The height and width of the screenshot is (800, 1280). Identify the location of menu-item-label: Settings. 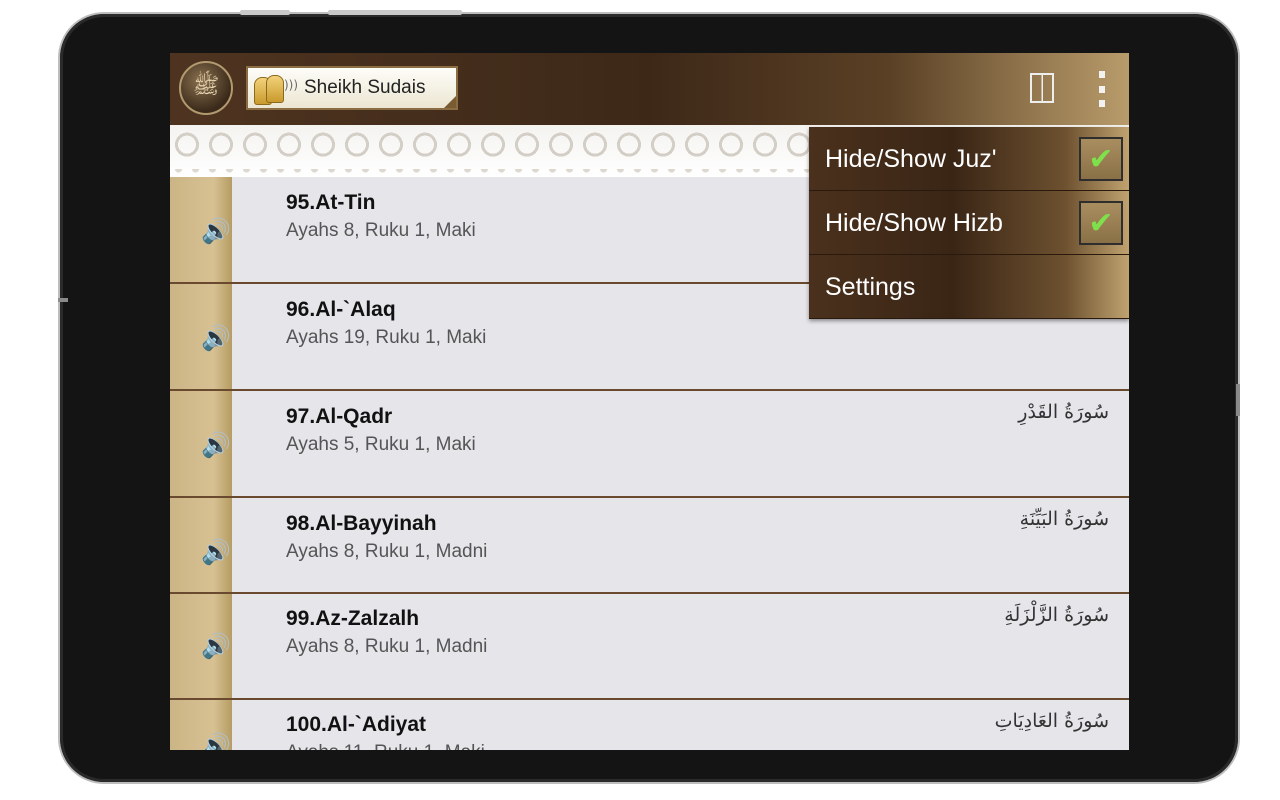
(870, 287).